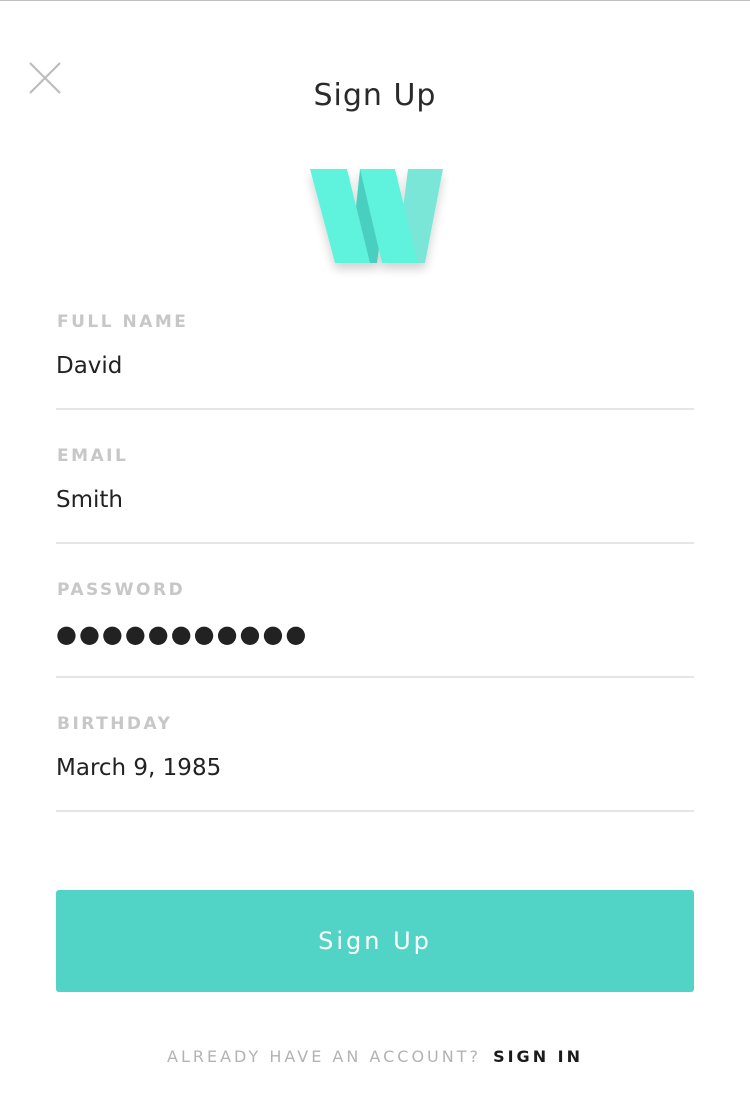  Describe the element at coordinates (375, 0) in the screenshot. I see `top-divider` at that location.